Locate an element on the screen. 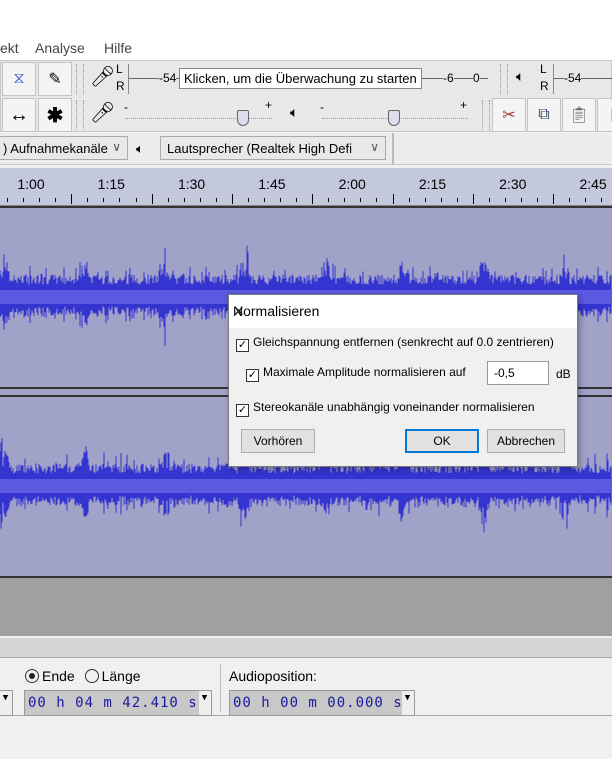 This screenshot has width=612, height=759. length-radio: Länge is located at coordinates (112, 676).